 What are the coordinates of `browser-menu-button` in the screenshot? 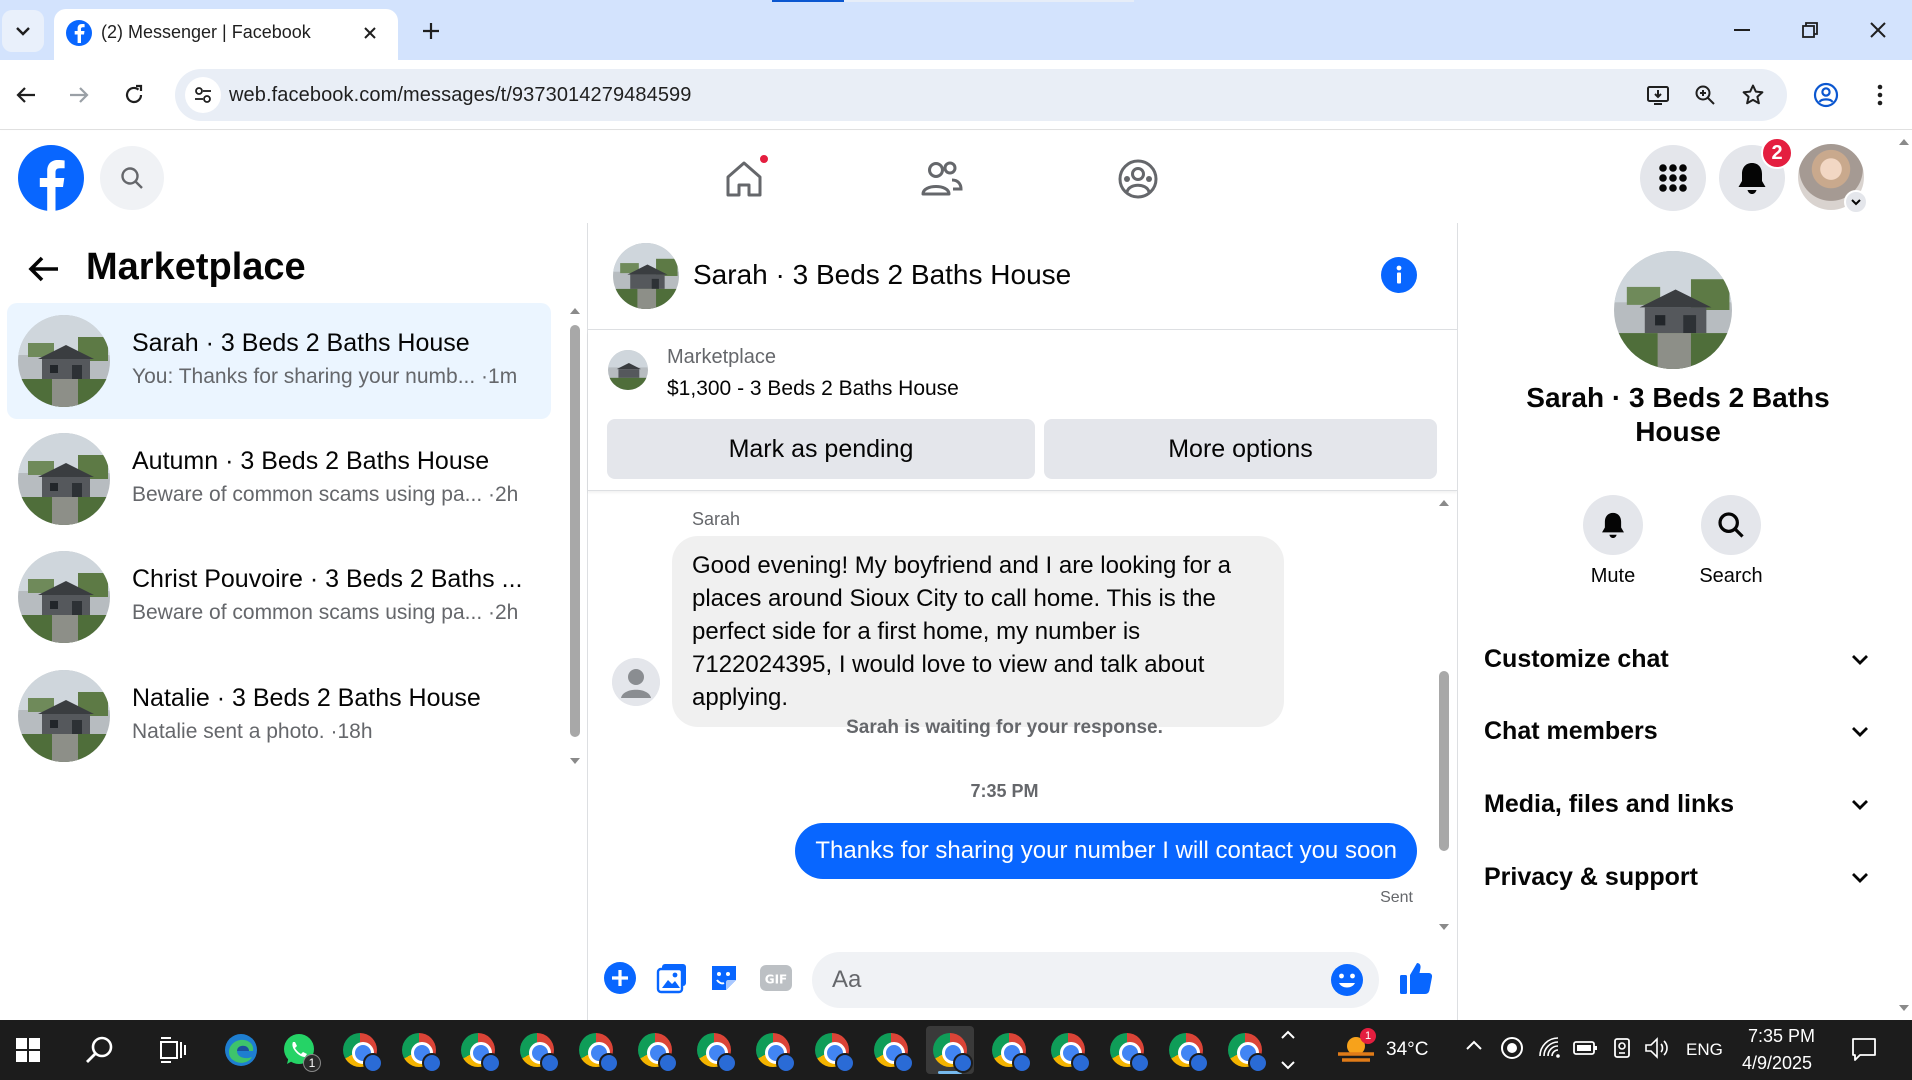 It's located at (1880, 95).